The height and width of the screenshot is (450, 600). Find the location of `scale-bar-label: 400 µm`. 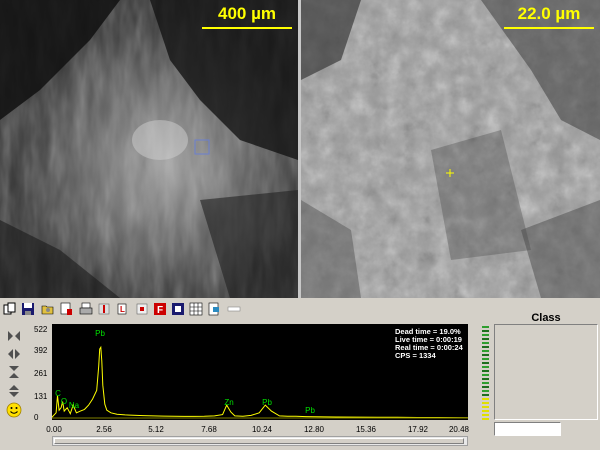

scale-bar-label: 400 µm is located at coordinates (247, 13).